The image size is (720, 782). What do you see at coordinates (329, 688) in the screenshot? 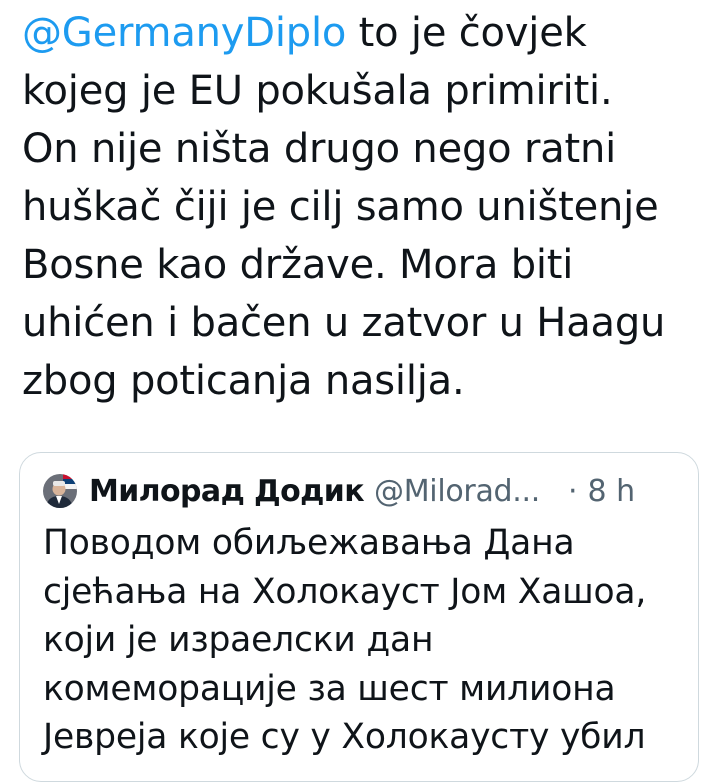
I see `quoted-text-line-4: комеморације за шест милиона` at bounding box center [329, 688].